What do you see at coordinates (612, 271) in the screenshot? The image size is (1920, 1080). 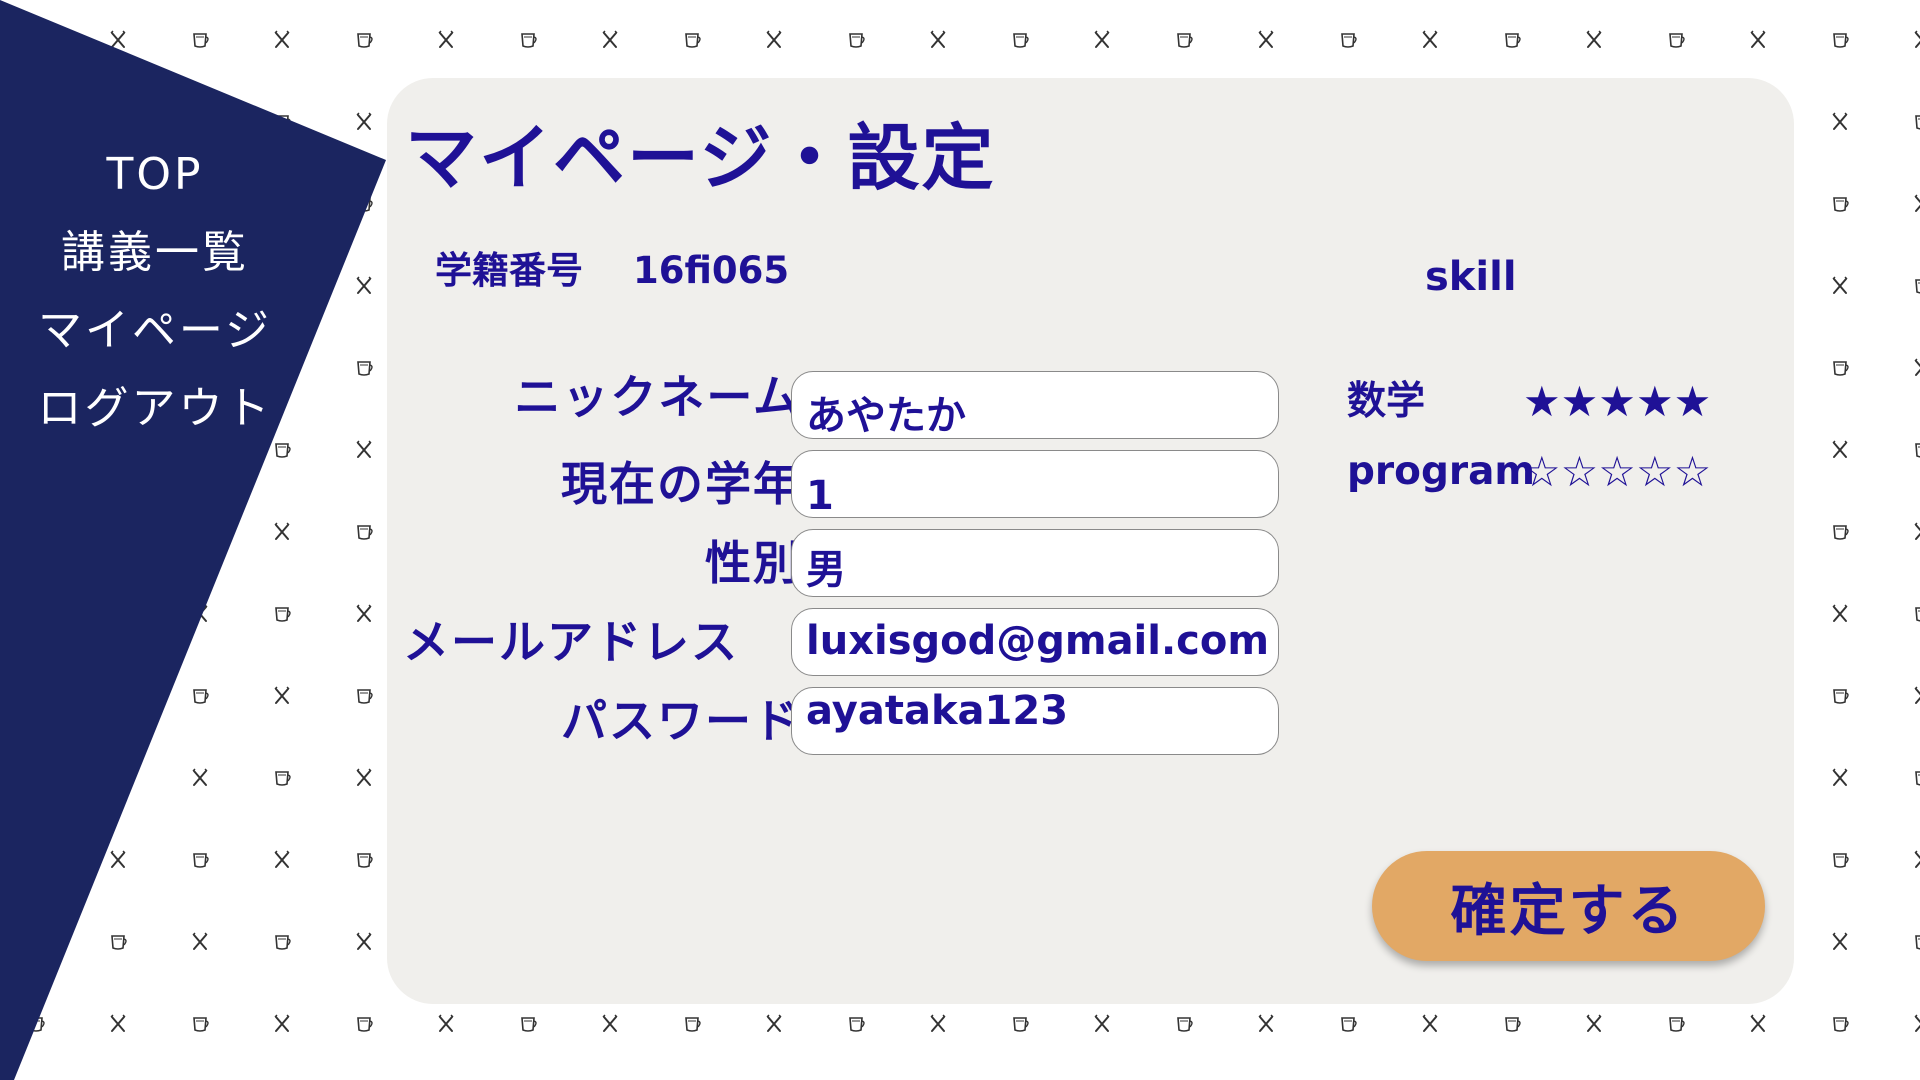 I see `student-id: 学籍番号 16fi065` at bounding box center [612, 271].